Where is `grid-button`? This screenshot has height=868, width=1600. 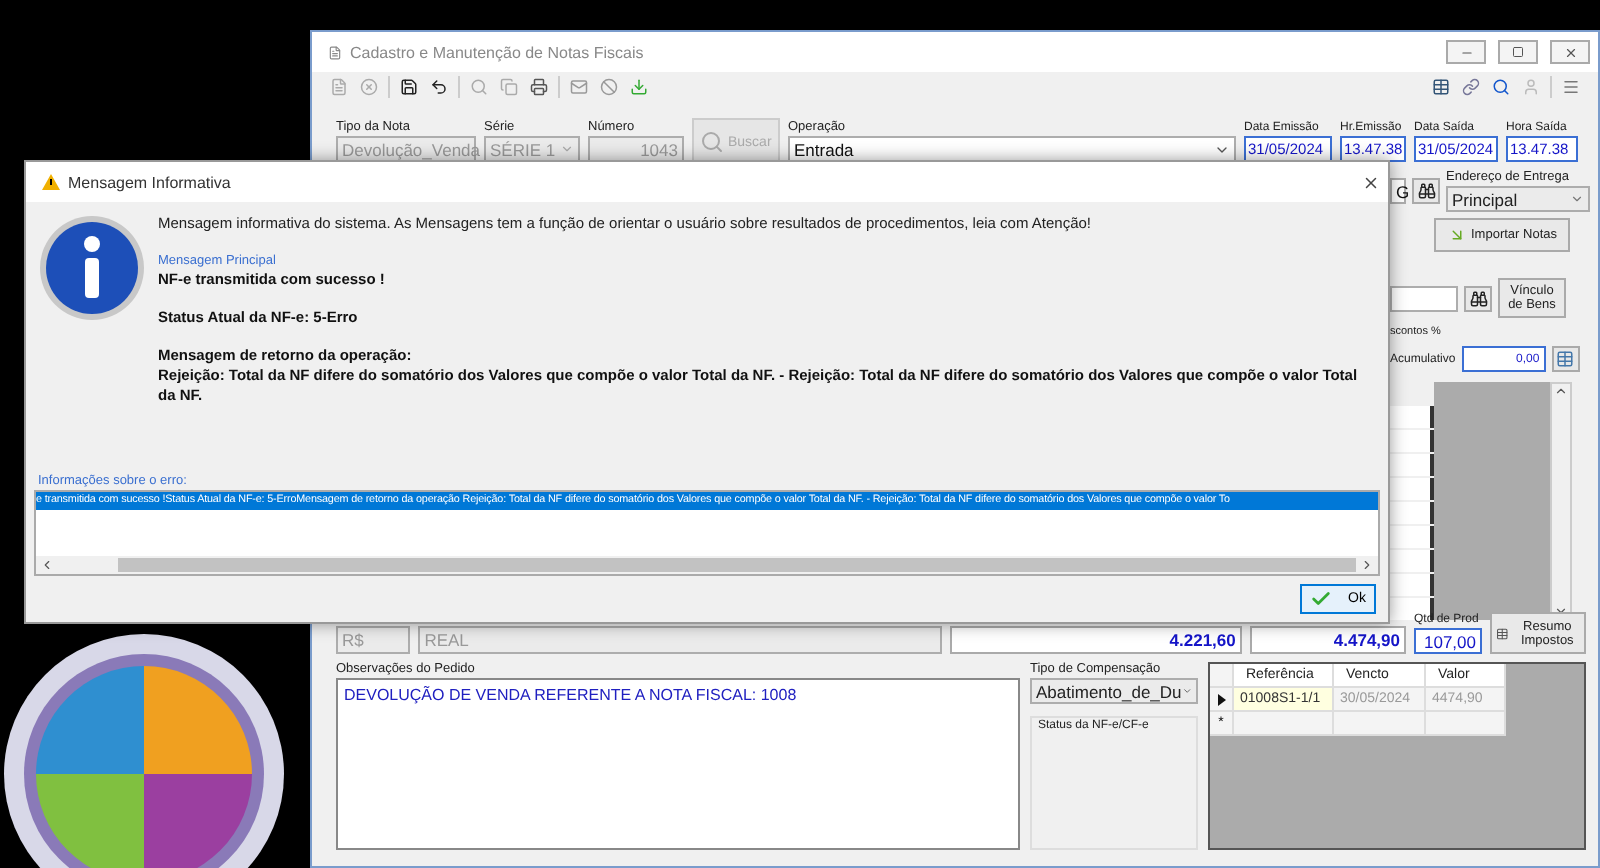 grid-button is located at coordinates (1565, 359).